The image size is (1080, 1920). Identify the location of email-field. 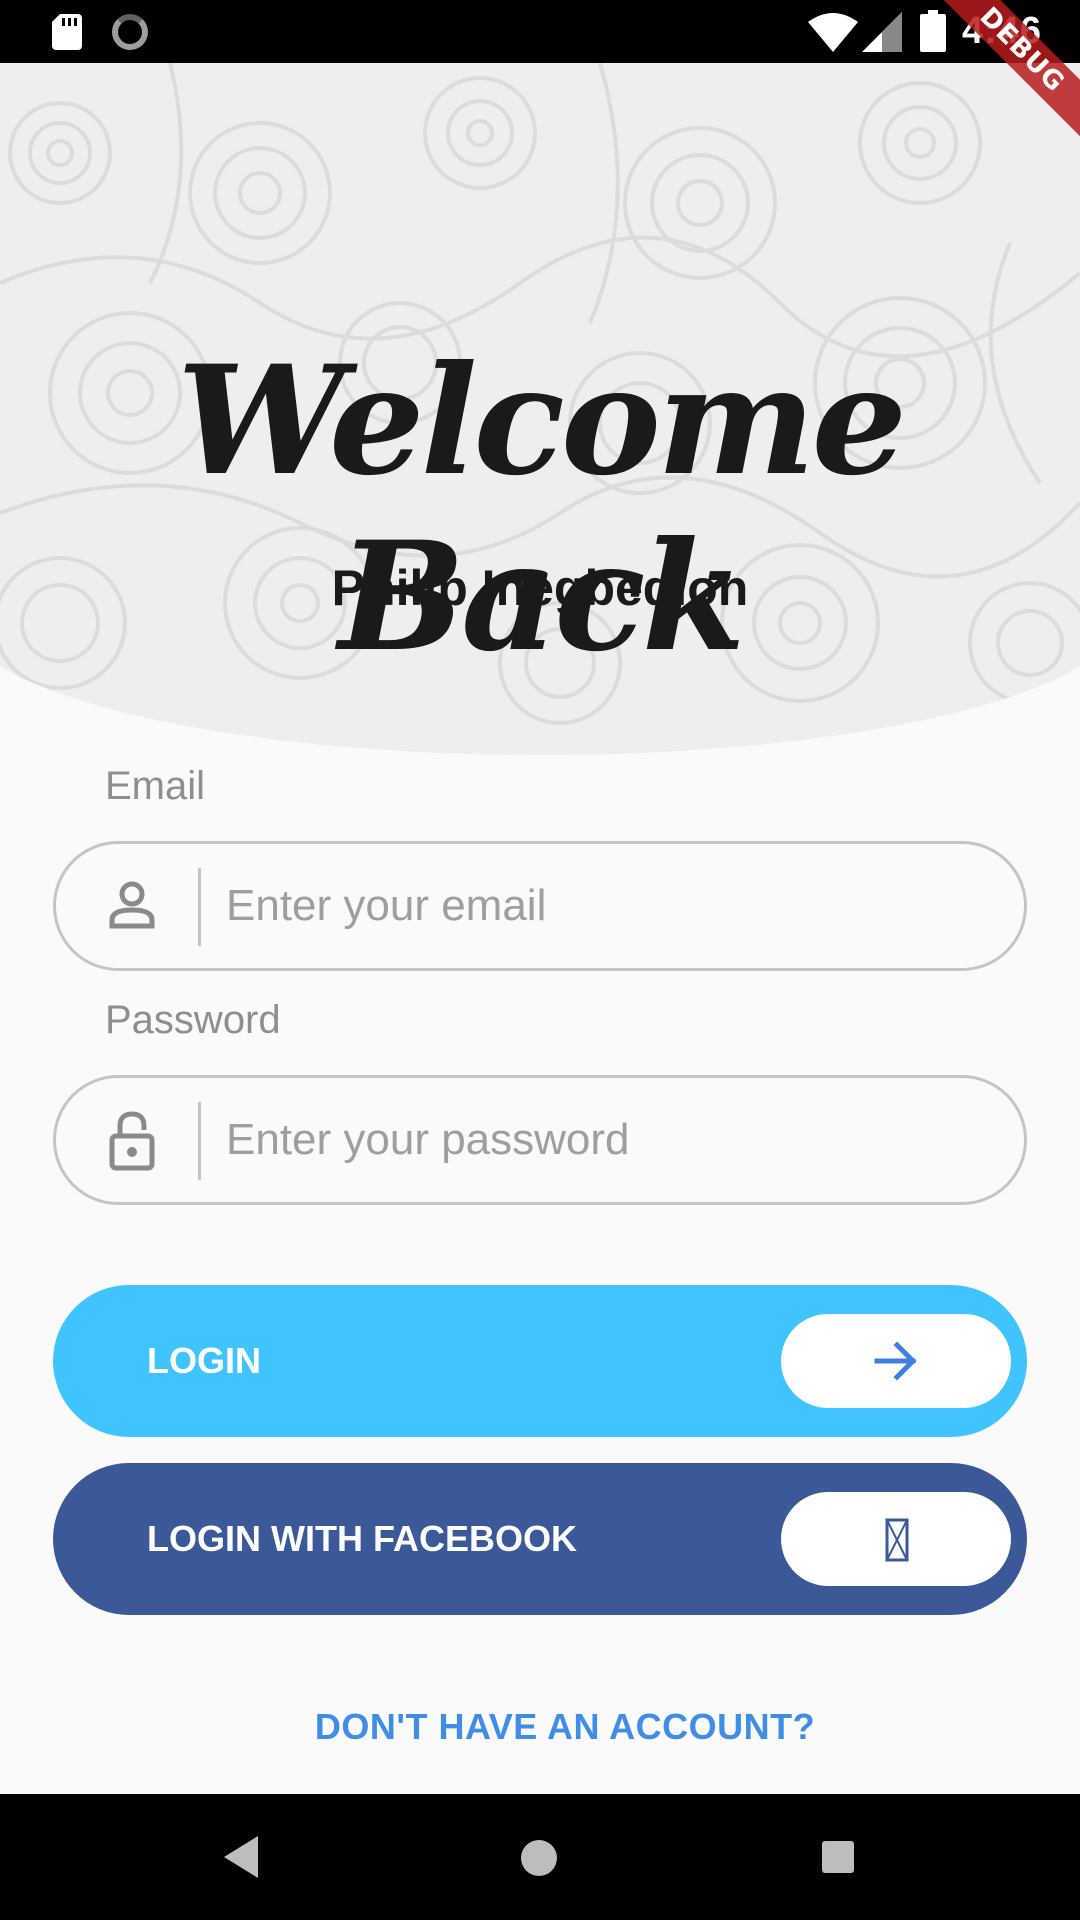
(540, 906).